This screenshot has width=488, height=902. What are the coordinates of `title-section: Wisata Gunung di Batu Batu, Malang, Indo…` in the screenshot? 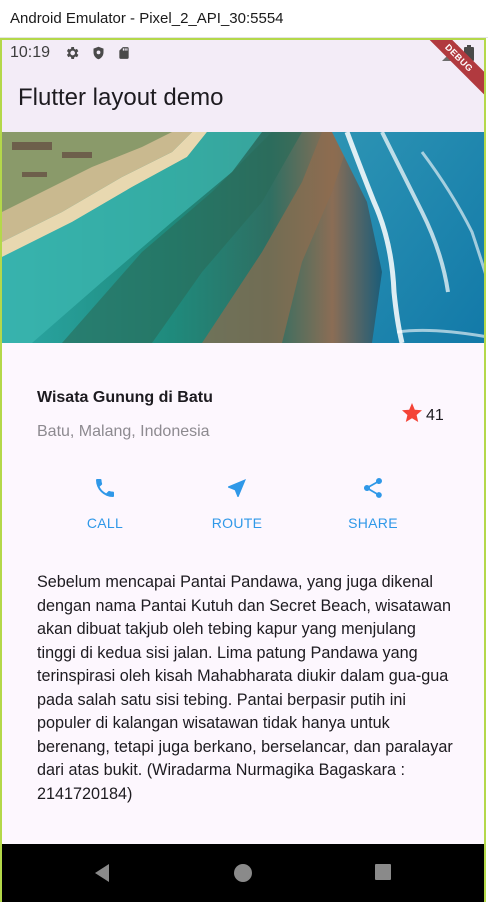 It's located at (243, 403).